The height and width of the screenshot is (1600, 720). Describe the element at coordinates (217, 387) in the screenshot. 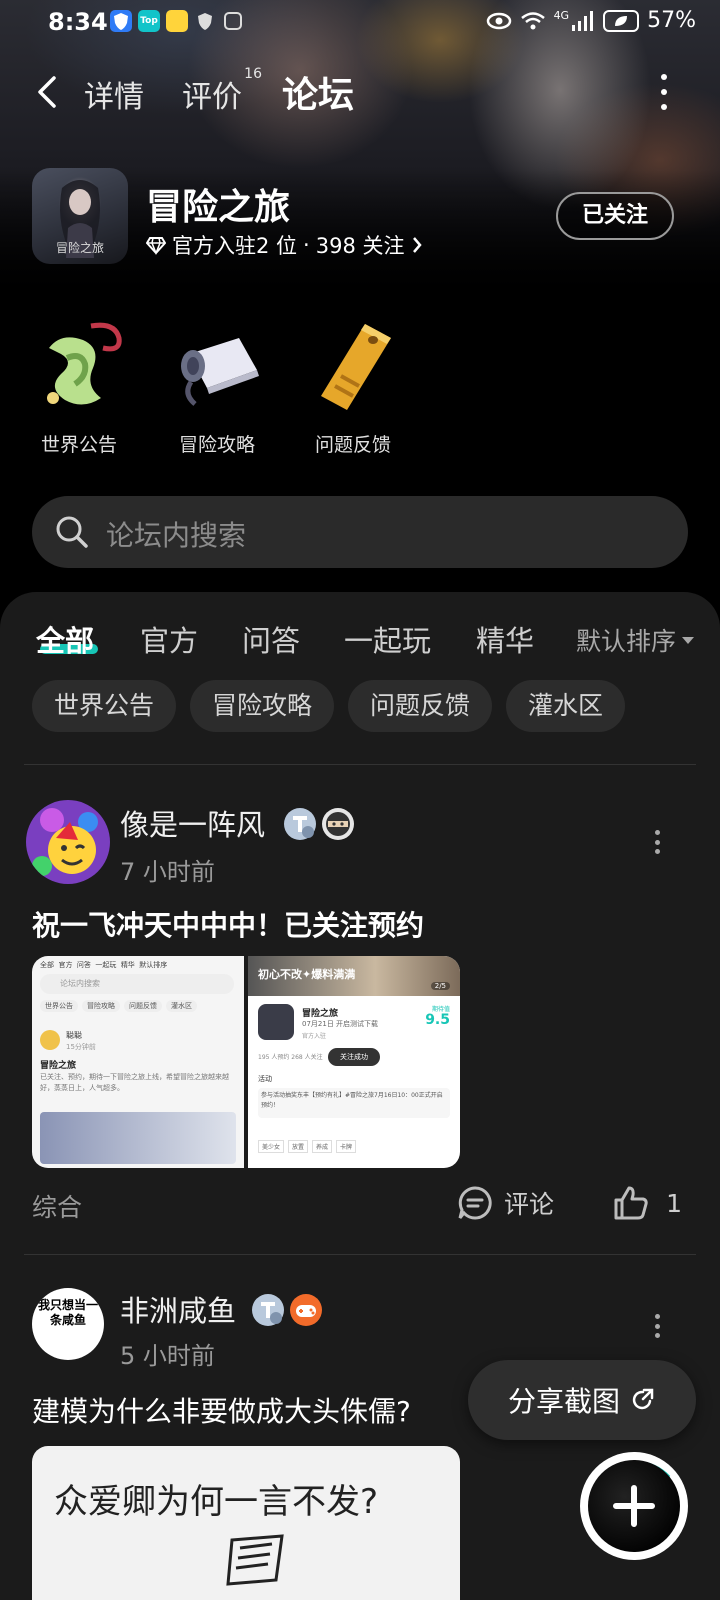

I see `category-adventure-guide: 冒险攻略` at that location.